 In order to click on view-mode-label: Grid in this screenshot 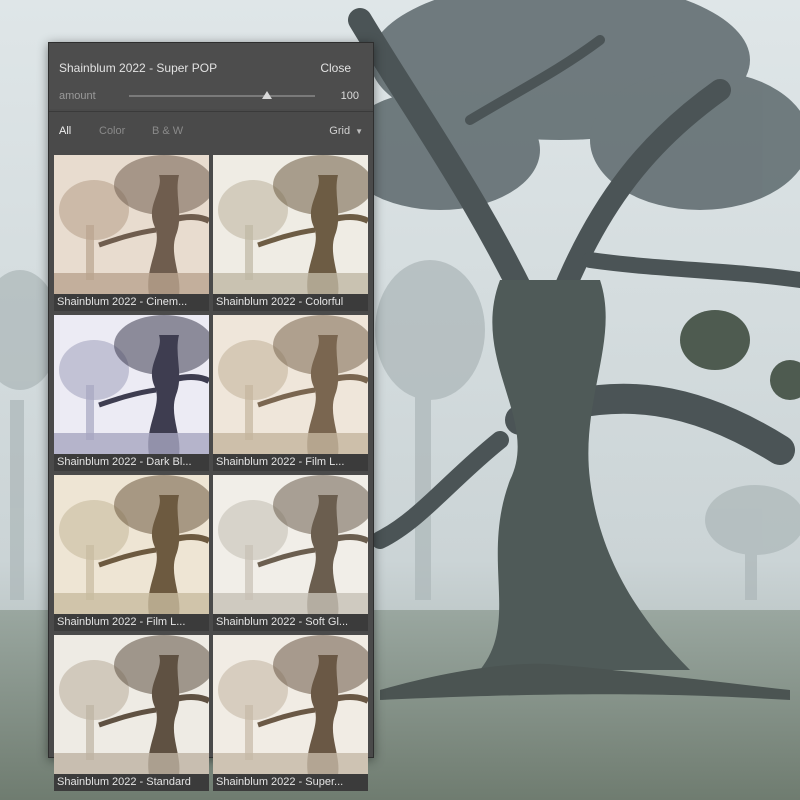, I will do `click(340, 131)`.